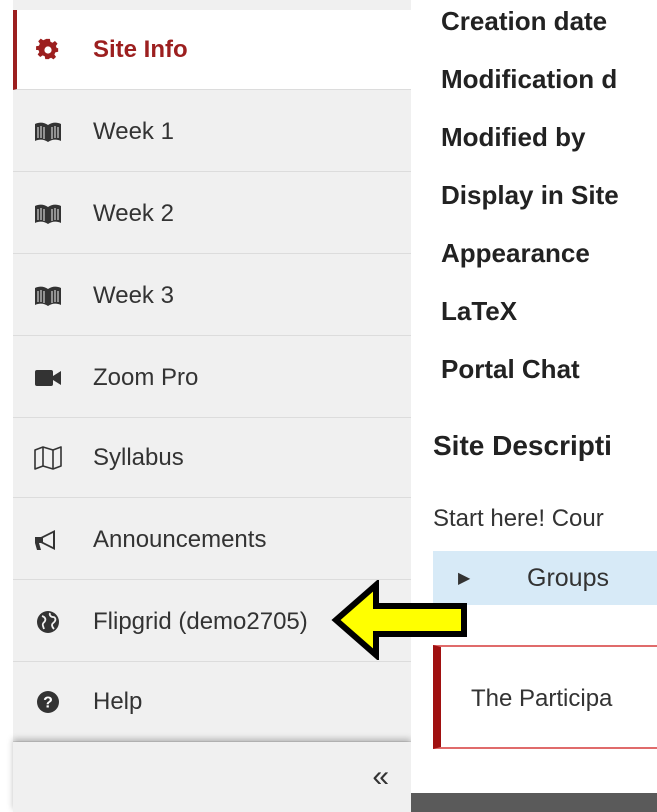 This screenshot has width=657, height=812. I want to click on sidebar-item-week-2: Week 2, so click(212, 214).